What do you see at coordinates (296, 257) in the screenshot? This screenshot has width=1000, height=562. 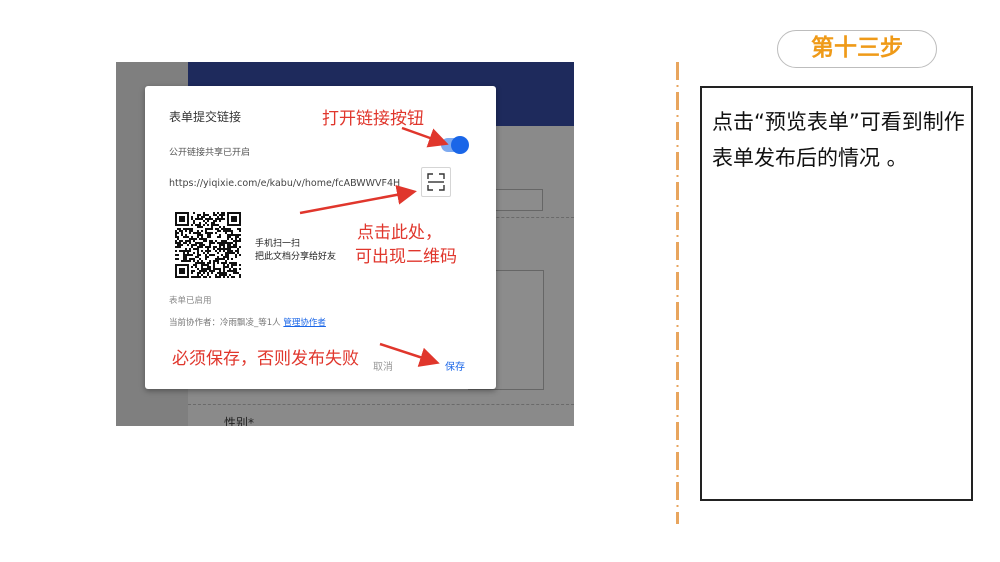 I see `qr-share-hint: 把此文档分享给好友` at bounding box center [296, 257].